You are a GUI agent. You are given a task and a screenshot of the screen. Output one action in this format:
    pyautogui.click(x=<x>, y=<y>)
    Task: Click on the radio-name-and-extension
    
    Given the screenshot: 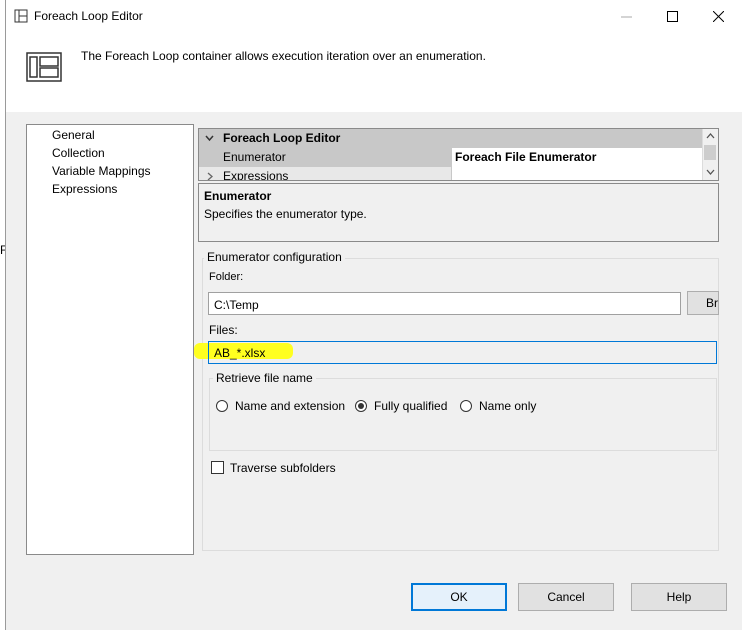 What is the action you would take?
    pyautogui.click(x=222, y=406)
    